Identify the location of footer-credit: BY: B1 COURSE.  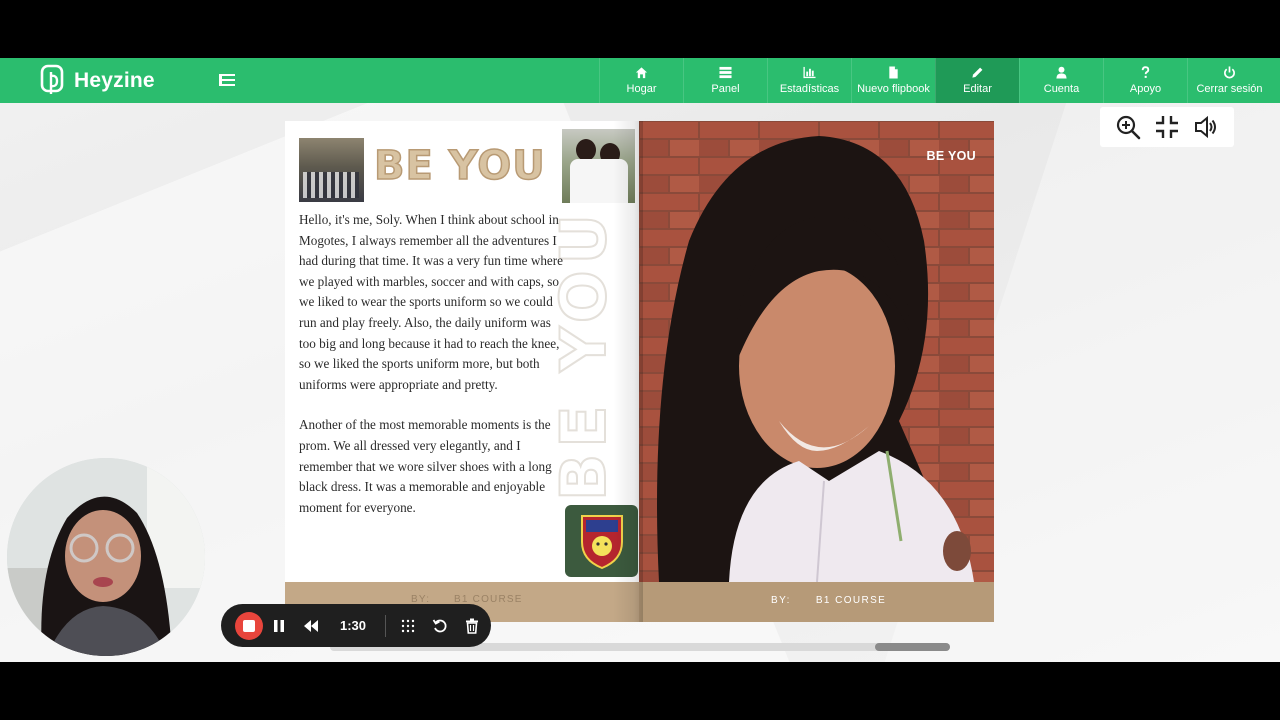
(828, 600).